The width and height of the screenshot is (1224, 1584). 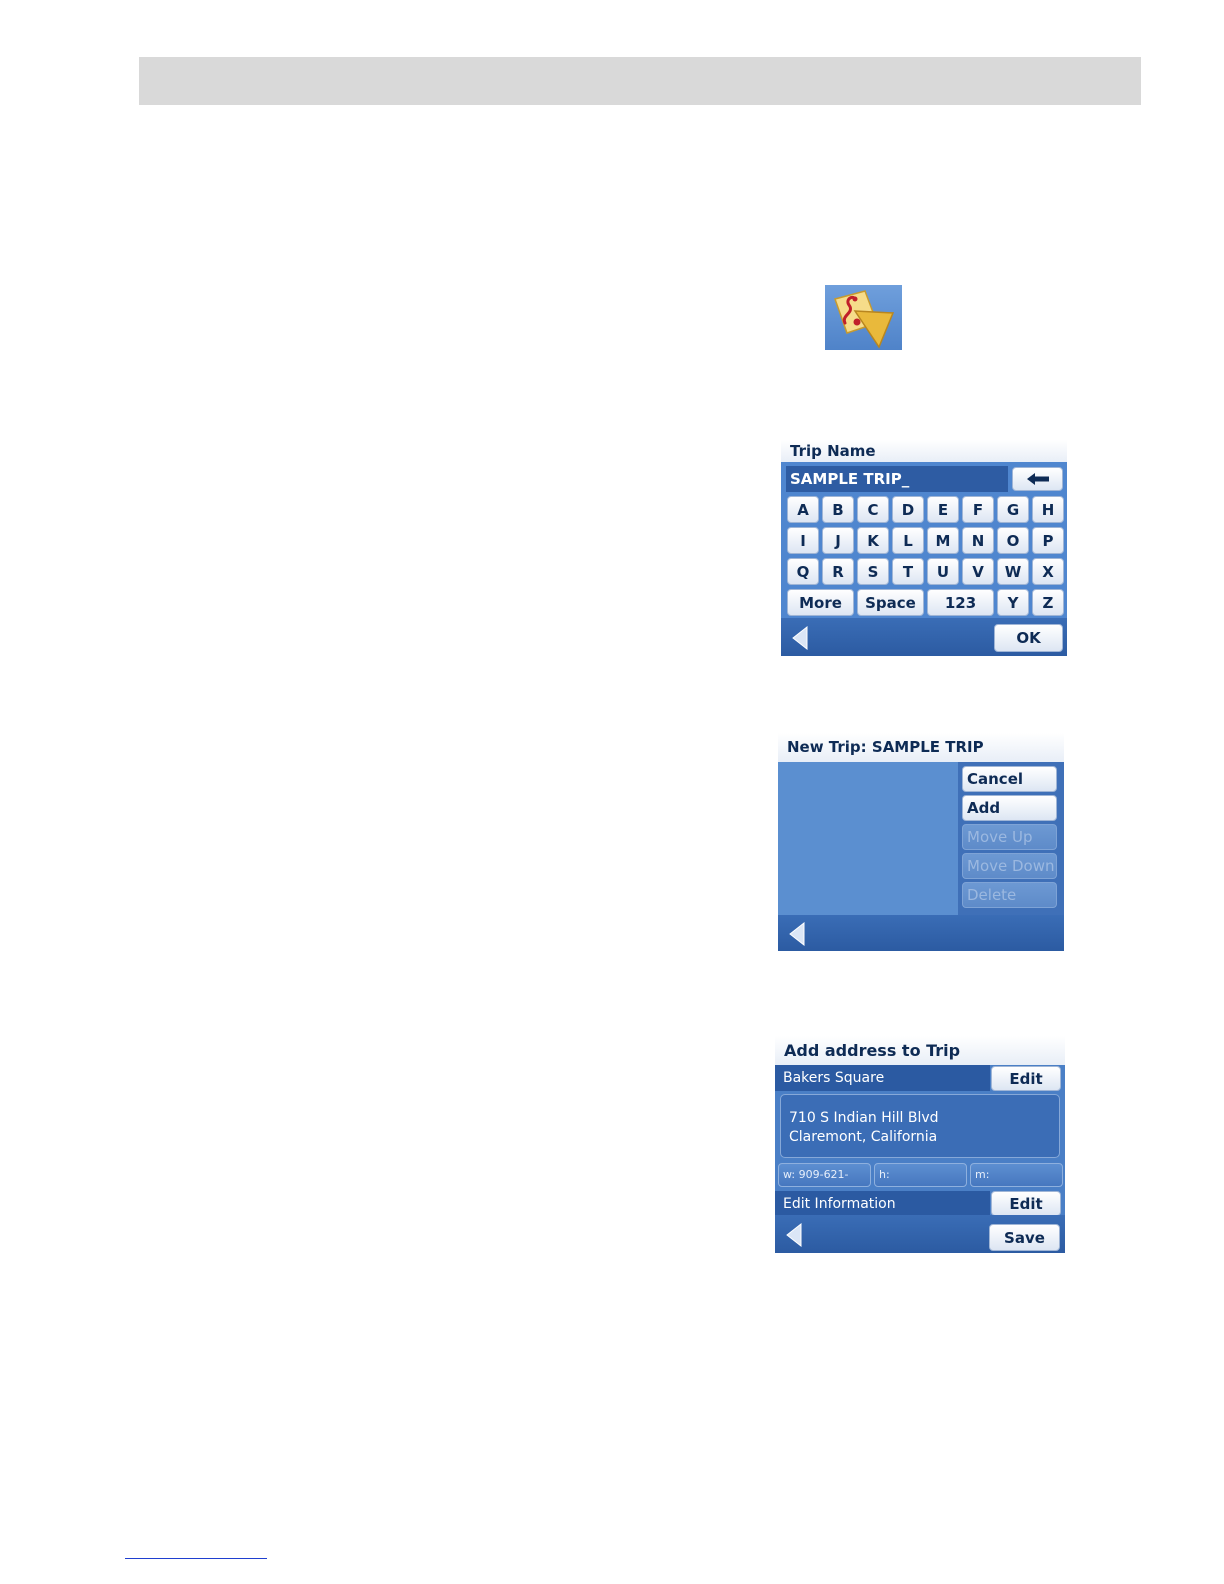 What do you see at coordinates (873, 540) in the screenshot?
I see `key-k: K` at bounding box center [873, 540].